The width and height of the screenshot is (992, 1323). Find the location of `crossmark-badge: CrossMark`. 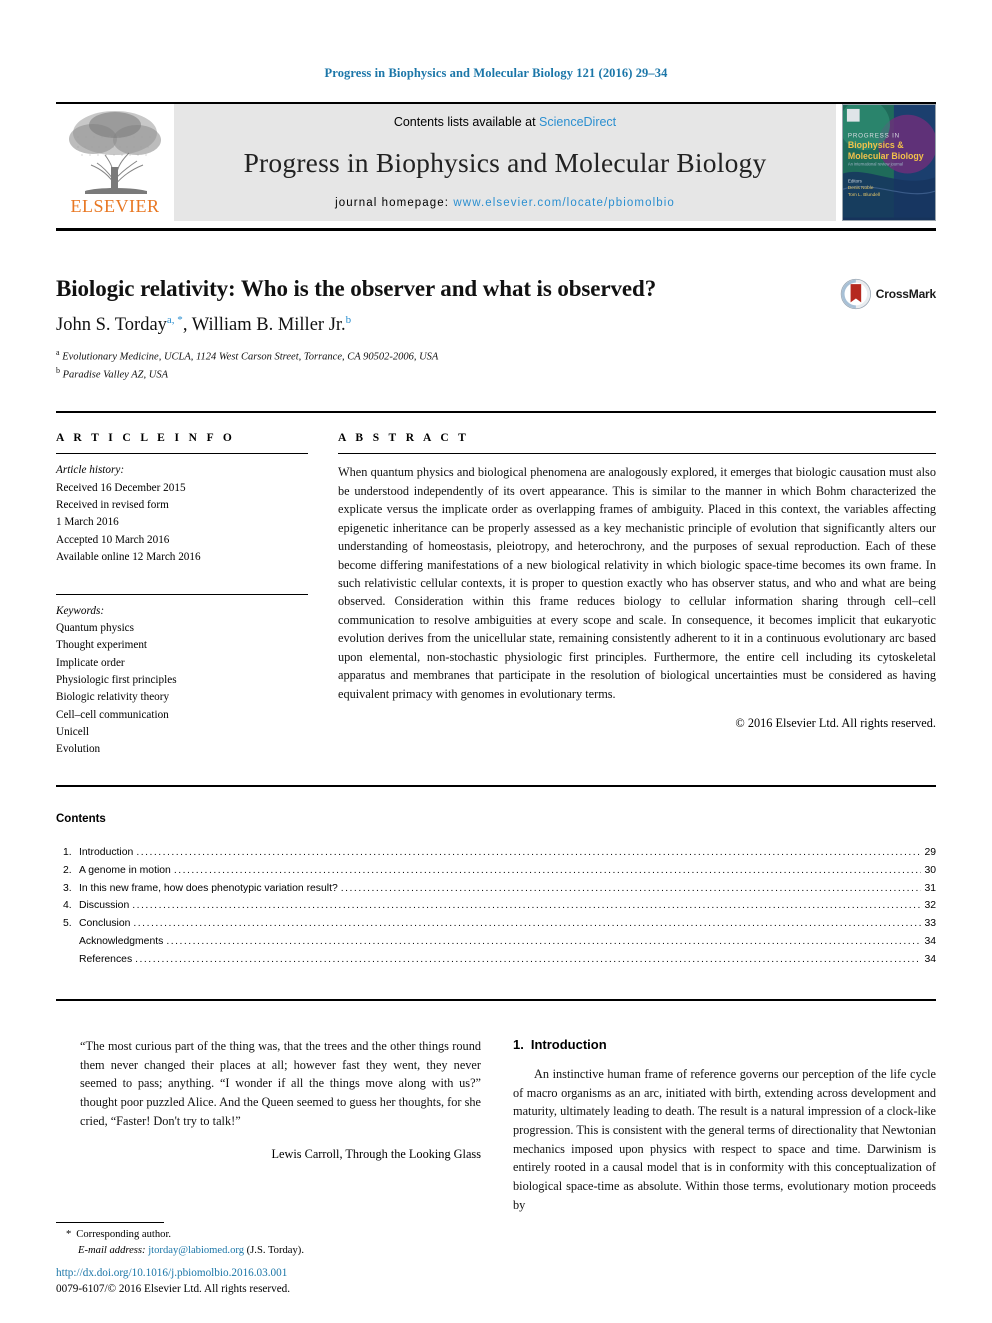

crossmark-badge: CrossMark is located at coordinates (888, 294).